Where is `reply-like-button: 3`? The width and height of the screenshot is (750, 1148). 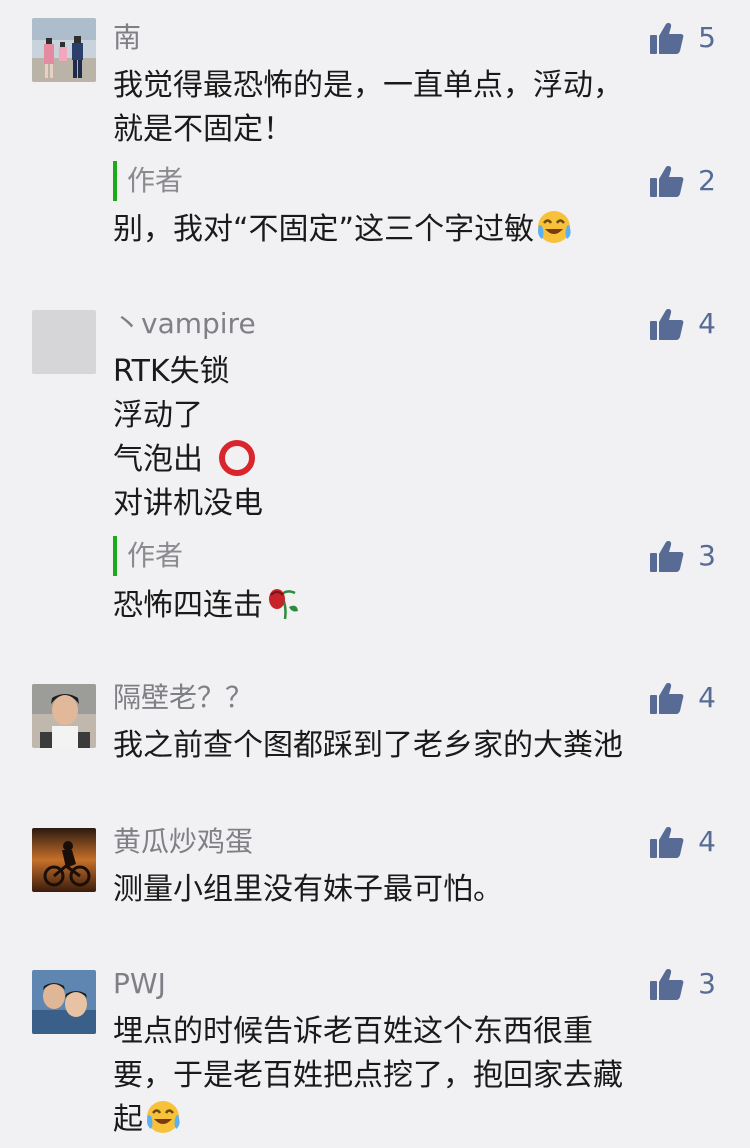 reply-like-button: 3 is located at coordinates (683, 556).